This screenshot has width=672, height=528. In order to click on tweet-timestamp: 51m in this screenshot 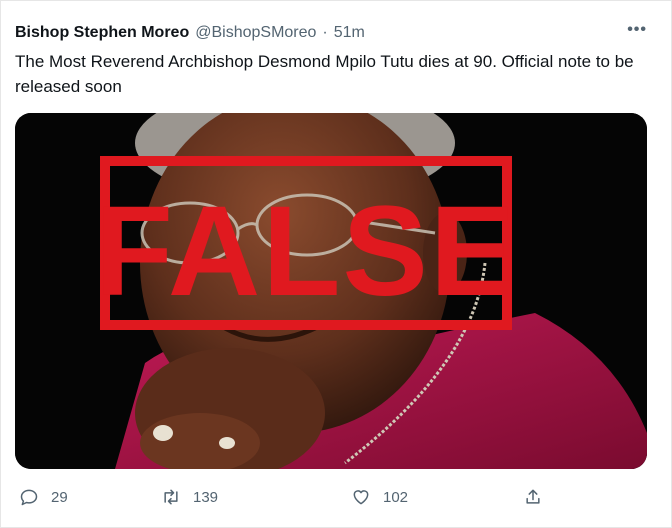, I will do `click(349, 33)`.